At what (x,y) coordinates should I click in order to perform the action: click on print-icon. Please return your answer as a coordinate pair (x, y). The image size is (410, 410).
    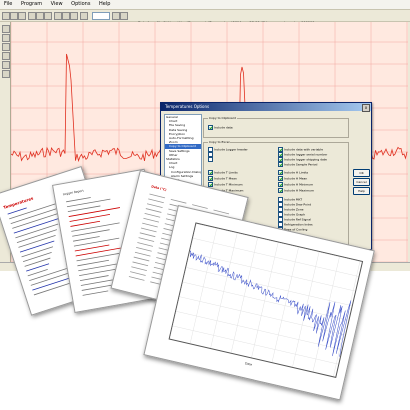
    Looking at the image, I should click on (22, 16).